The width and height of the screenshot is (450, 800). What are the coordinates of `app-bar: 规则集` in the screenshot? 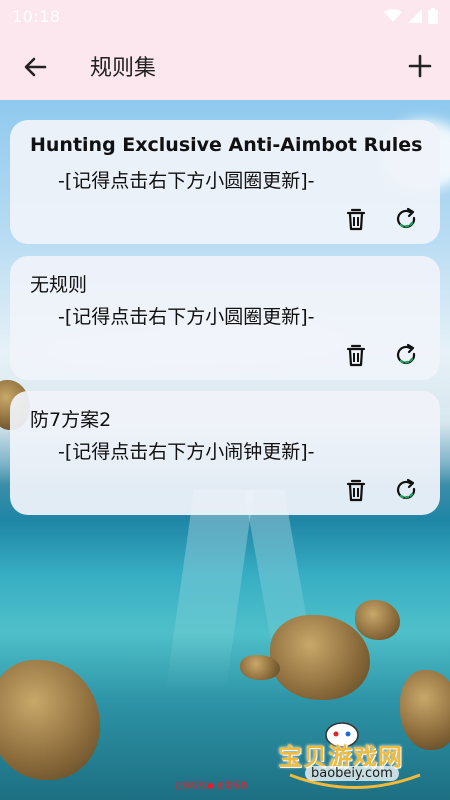 It's located at (225, 66).